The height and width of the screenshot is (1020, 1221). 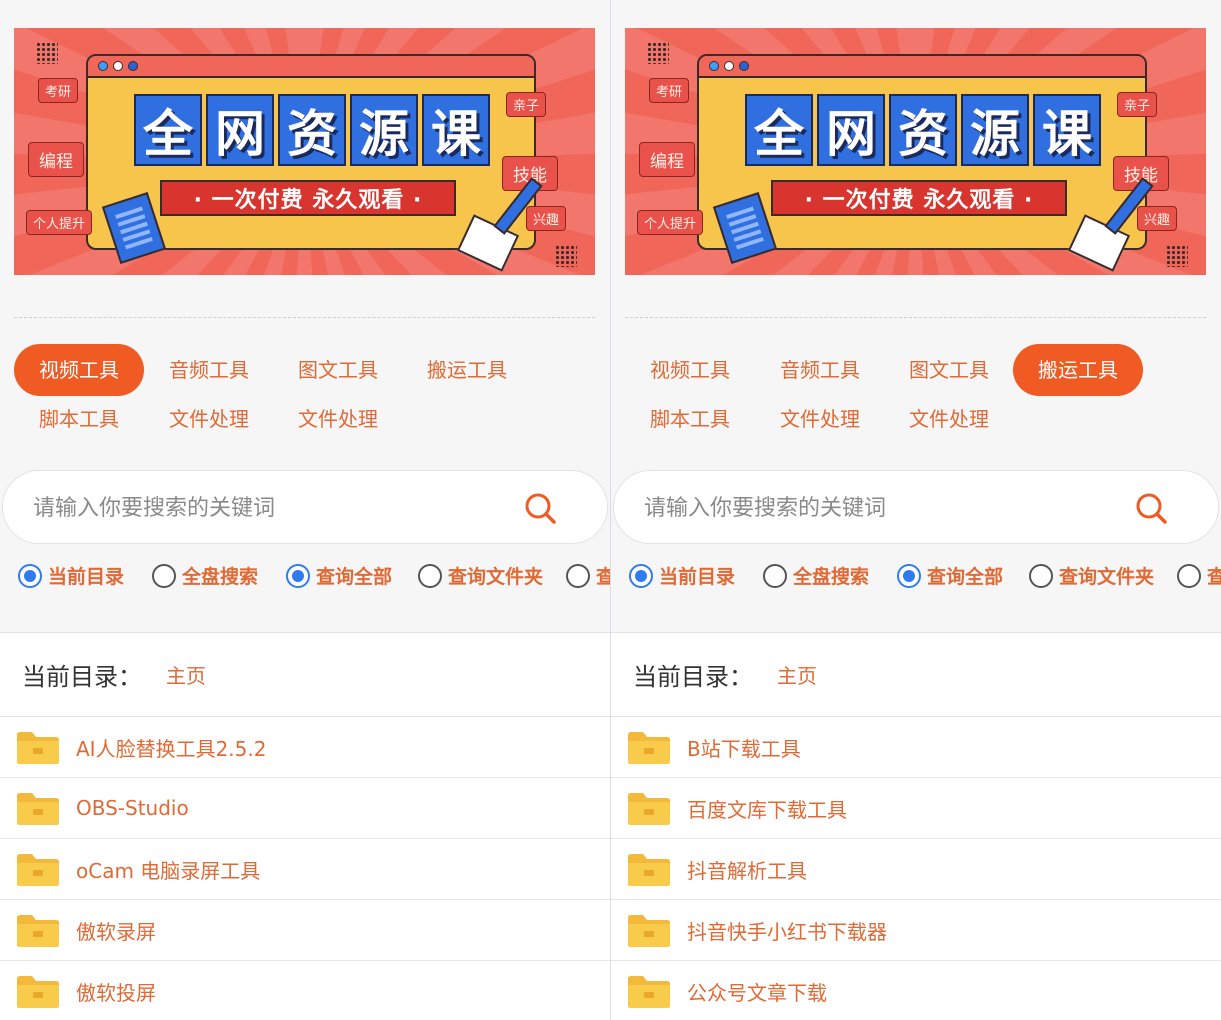 What do you see at coordinates (384, 130) in the screenshot?
I see `banner-title-char: 源` at bounding box center [384, 130].